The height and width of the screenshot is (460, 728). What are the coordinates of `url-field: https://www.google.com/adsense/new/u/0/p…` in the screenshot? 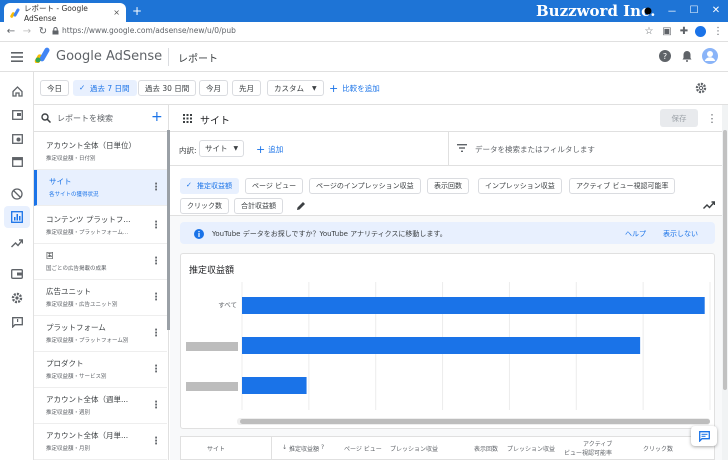 It's located at (149, 30).